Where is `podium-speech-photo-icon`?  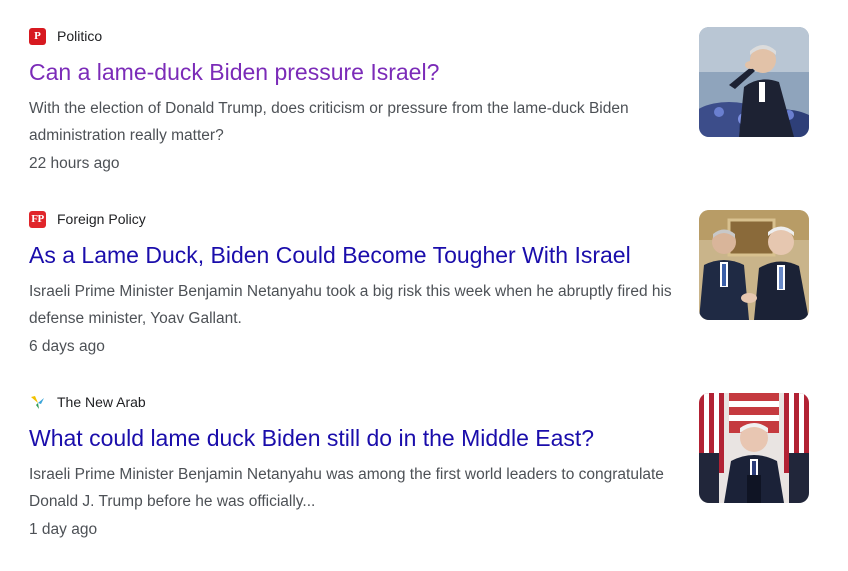
podium-speech-photo-icon is located at coordinates (754, 448).